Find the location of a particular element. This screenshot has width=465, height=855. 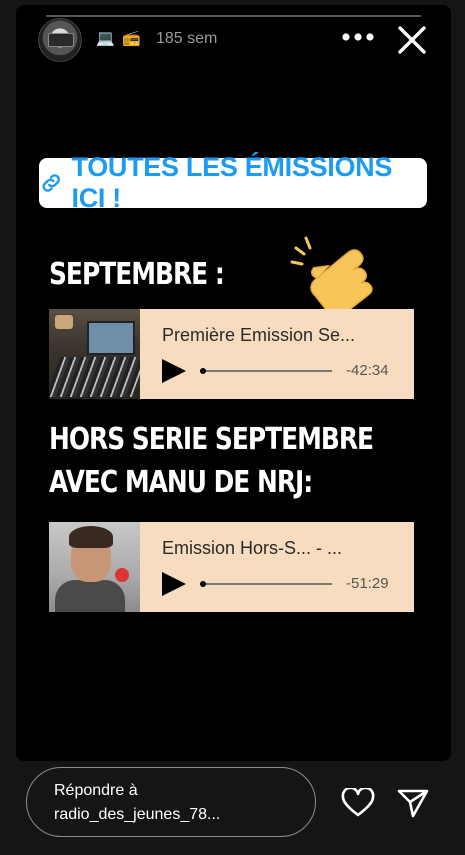

remaining-time: -42:34 is located at coordinates (367, 370).